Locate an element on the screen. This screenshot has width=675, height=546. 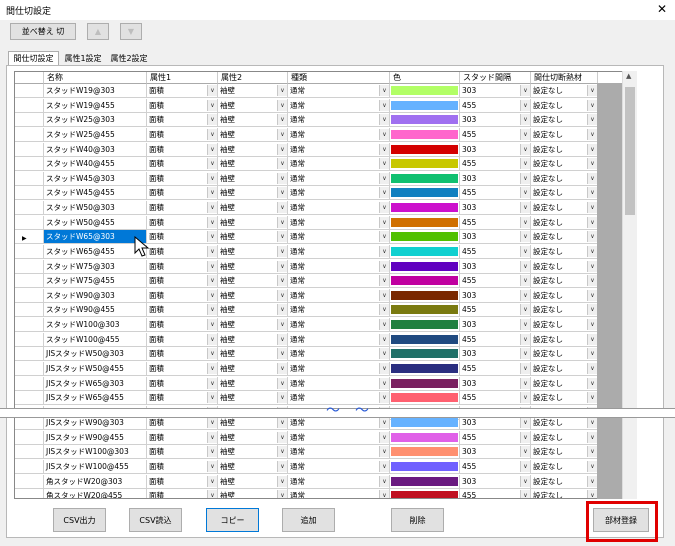
name-cell: JISスタッドW90@455 is located at coordinates (95, 437).